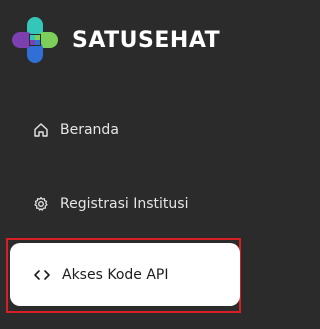 Image resolution: width=320 pixels, height=329 pixels. What do you see at coordinates (35, 40) in the screenshot?
I see `satusehat-logo-icon` at bounding box center [35, 40].